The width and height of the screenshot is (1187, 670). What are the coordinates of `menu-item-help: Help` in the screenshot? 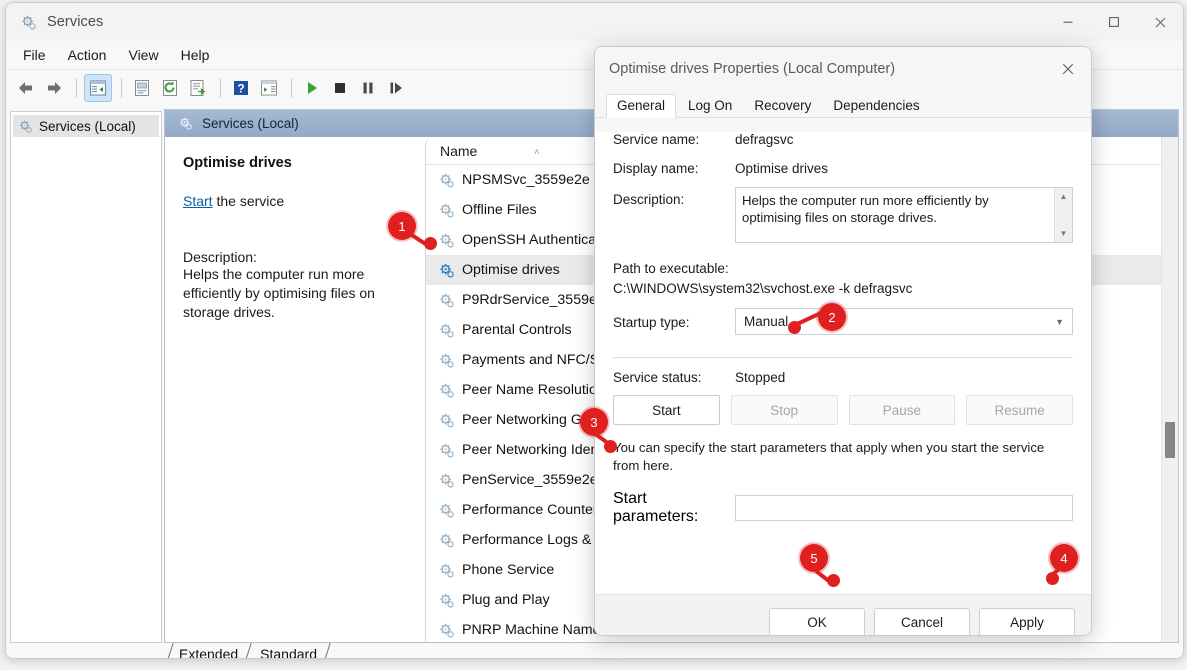 It's located at (195, 55).